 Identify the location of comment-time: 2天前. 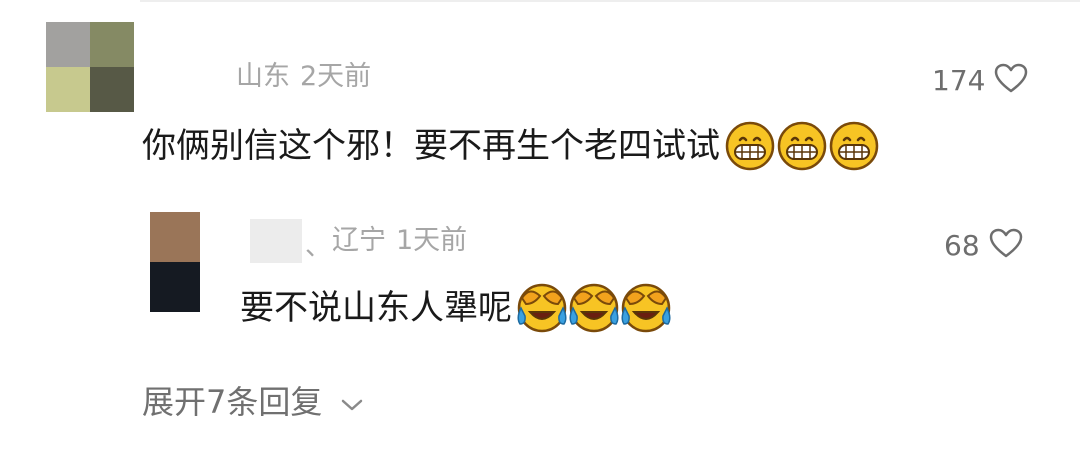
(336, 76).